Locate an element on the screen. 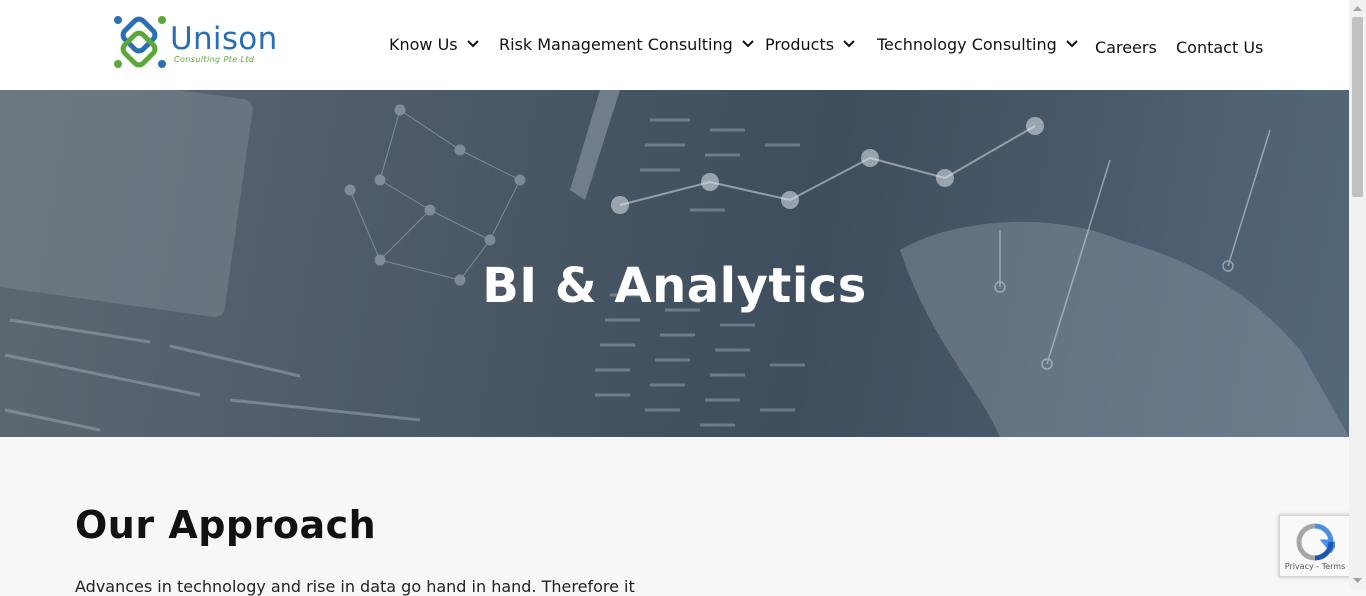 This screenshot has height=596, width=1366. page-scrollbar is located at coordinates (1357, 294).